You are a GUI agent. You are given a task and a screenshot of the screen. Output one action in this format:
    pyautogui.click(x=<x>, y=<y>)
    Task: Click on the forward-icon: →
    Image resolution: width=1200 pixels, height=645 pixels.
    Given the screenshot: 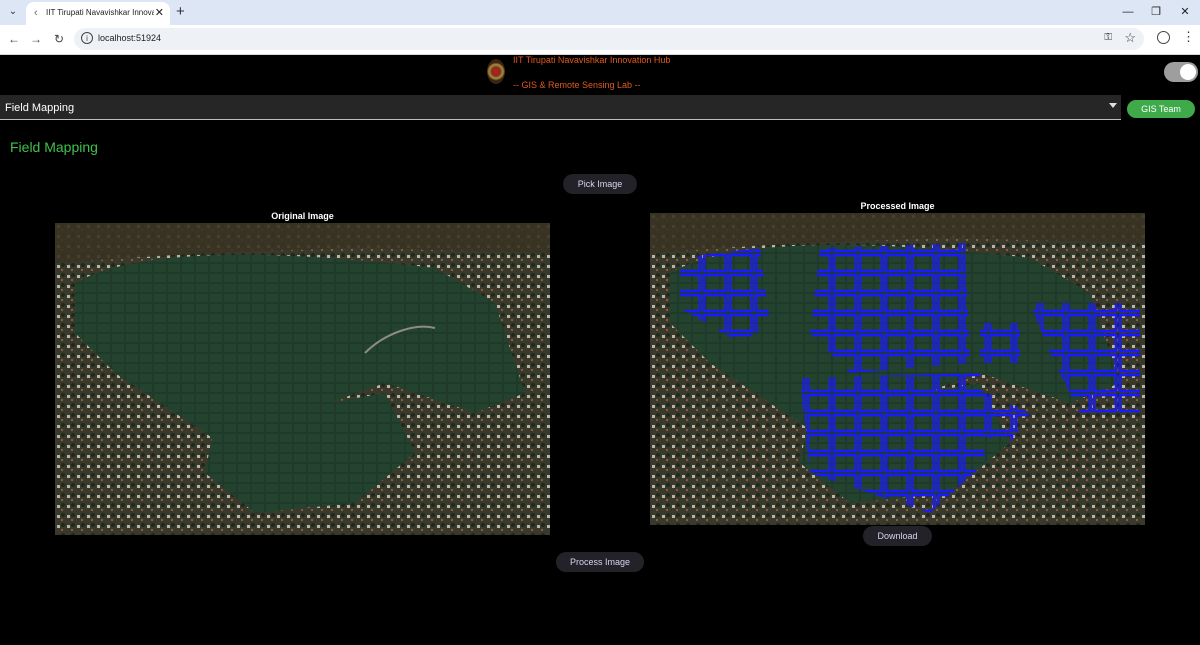 What is the action you would take?
    pyautogui.click(x=36, y=39)
    